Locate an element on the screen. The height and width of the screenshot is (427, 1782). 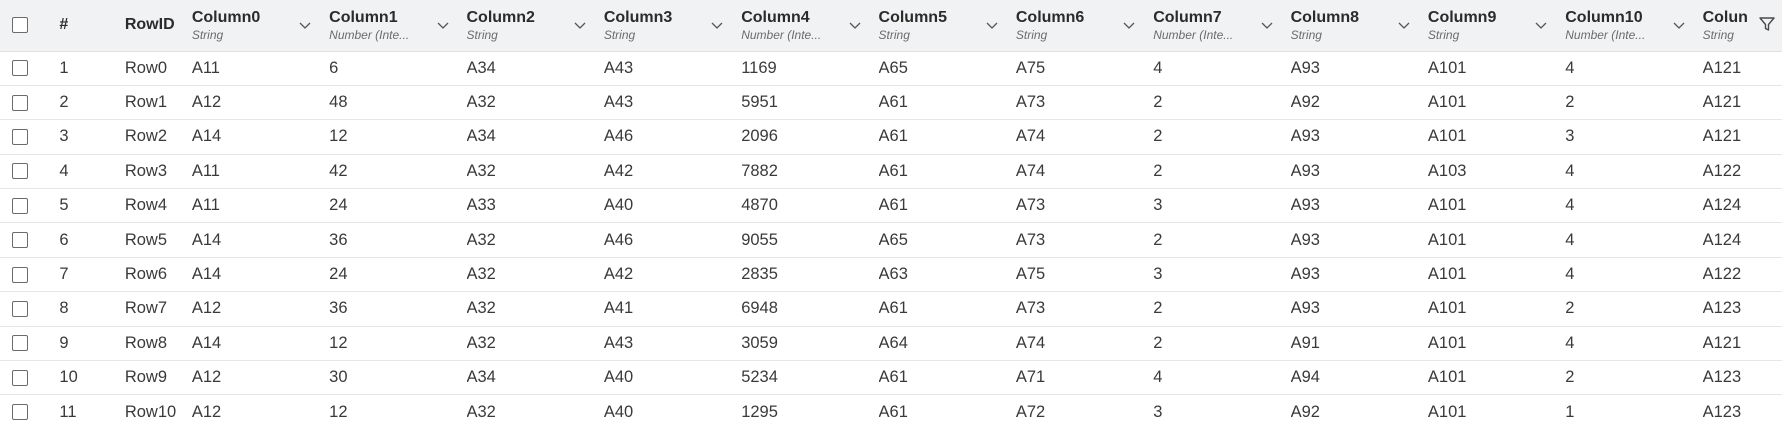
table-row: 10 Row9 A12 30 A34 A40 5234 A61 A71 4 A94 A101 2 A123 is located at coordinates (891, 378).